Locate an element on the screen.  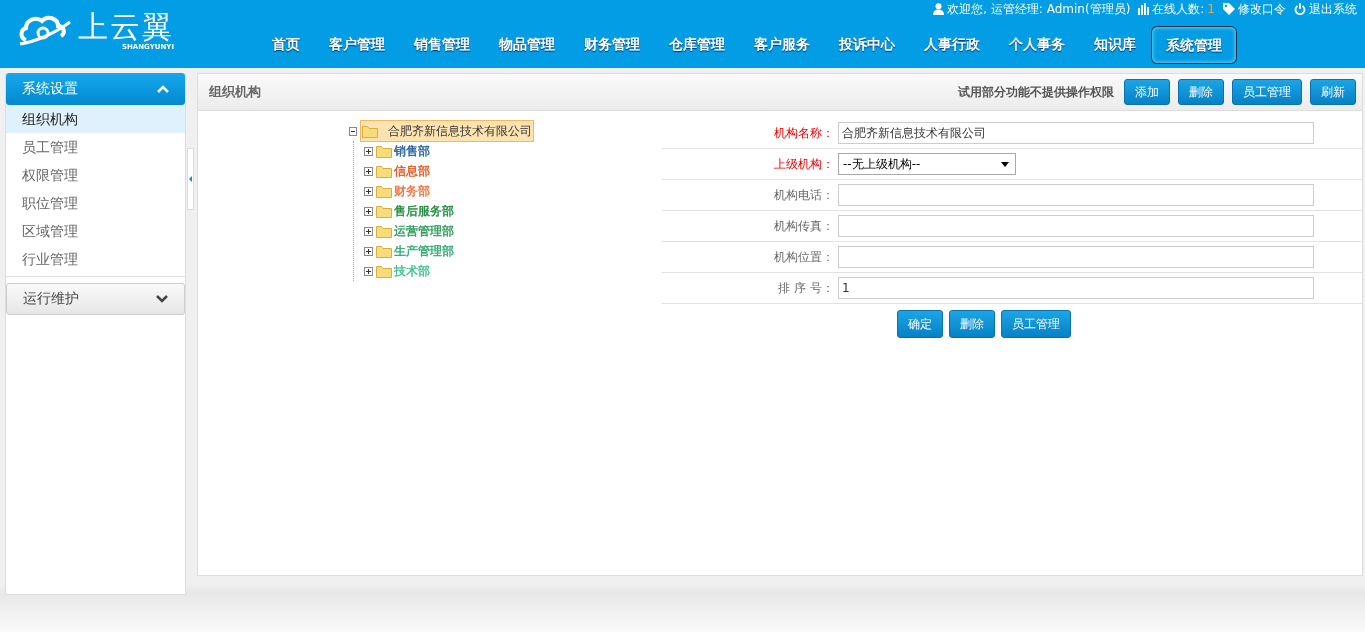
nav-tab: 仓库管理 is located at coordinates (697, 44).